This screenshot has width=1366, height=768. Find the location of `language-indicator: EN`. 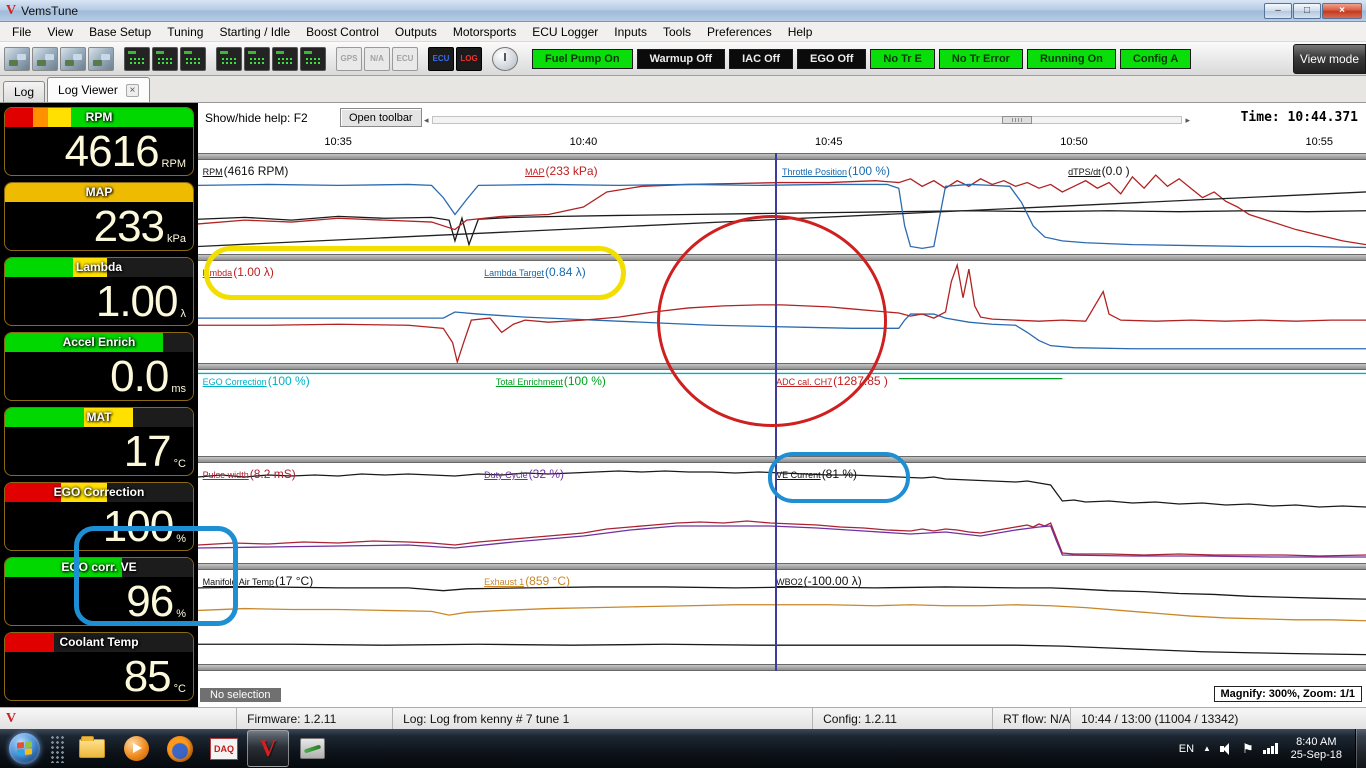

language-indicator: EN is located at coordinates (1186, 749).